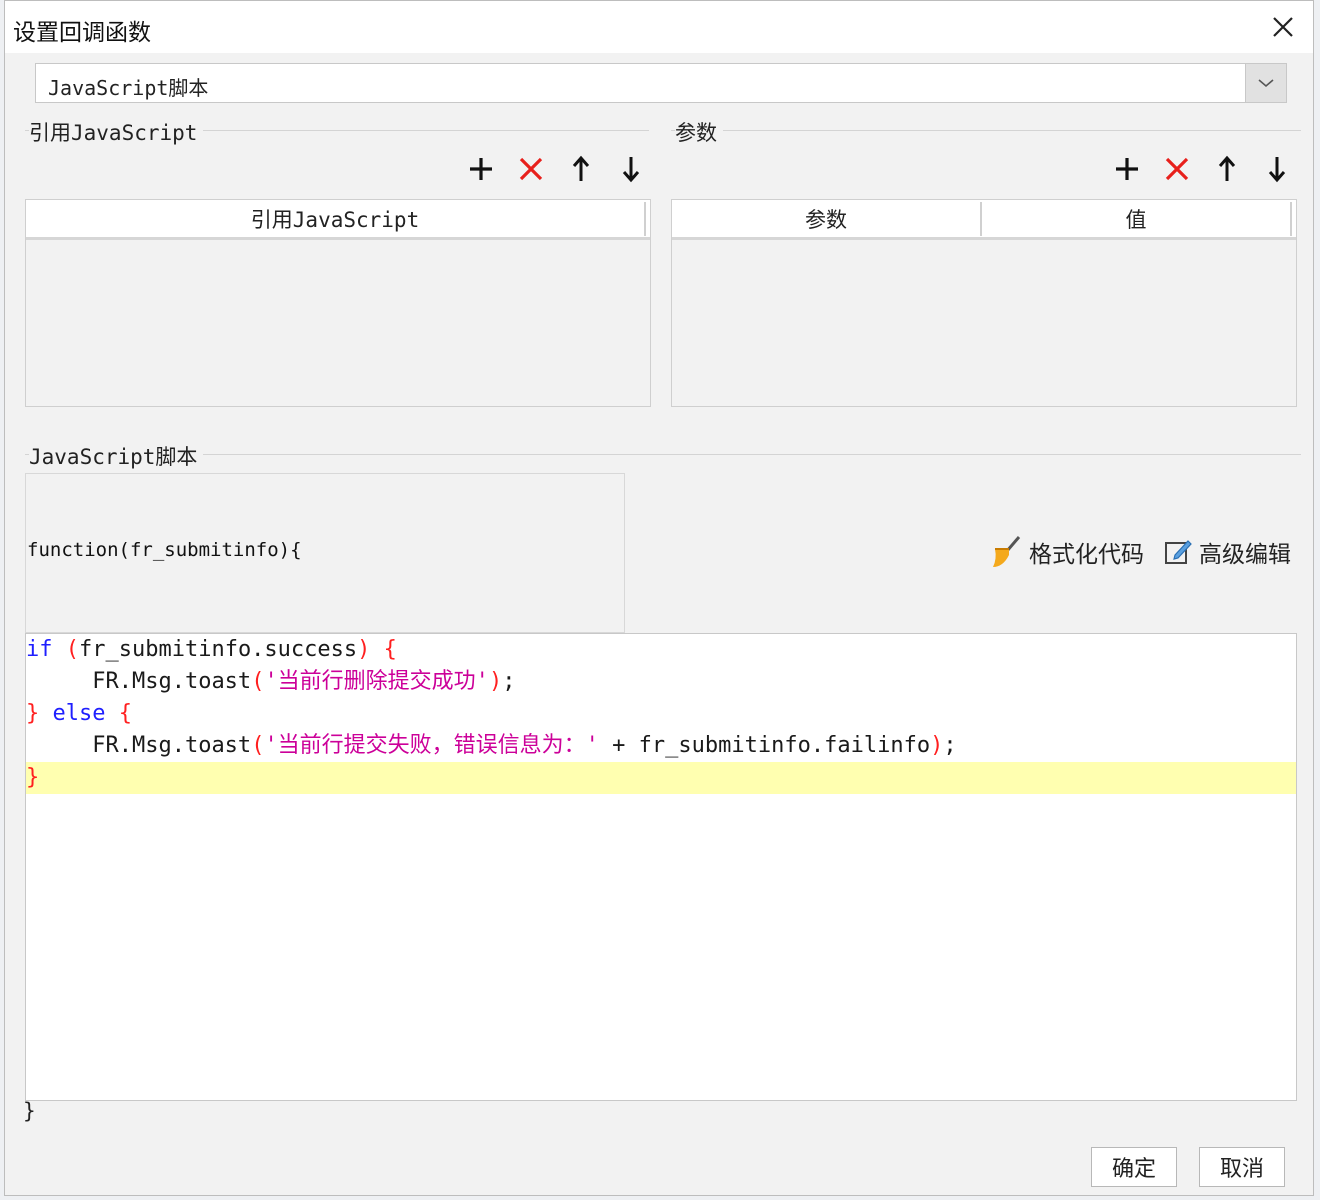 The width and height of the screenshot is (1320, 1200). I want to click on advanced-edit-label: 高级编辑, so click(1245, 555).